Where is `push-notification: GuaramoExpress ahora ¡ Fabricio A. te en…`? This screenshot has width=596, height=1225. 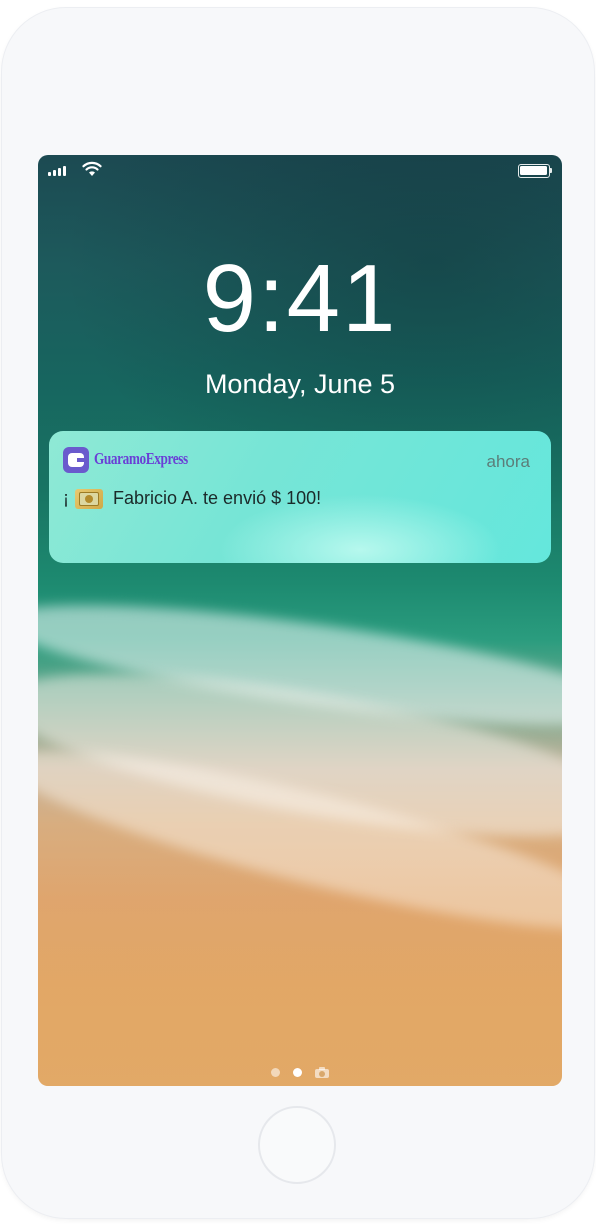 push-notification: GuaramoExpress ahora ¡ Fabricio A. te en… is located at coordinates (300, 497).